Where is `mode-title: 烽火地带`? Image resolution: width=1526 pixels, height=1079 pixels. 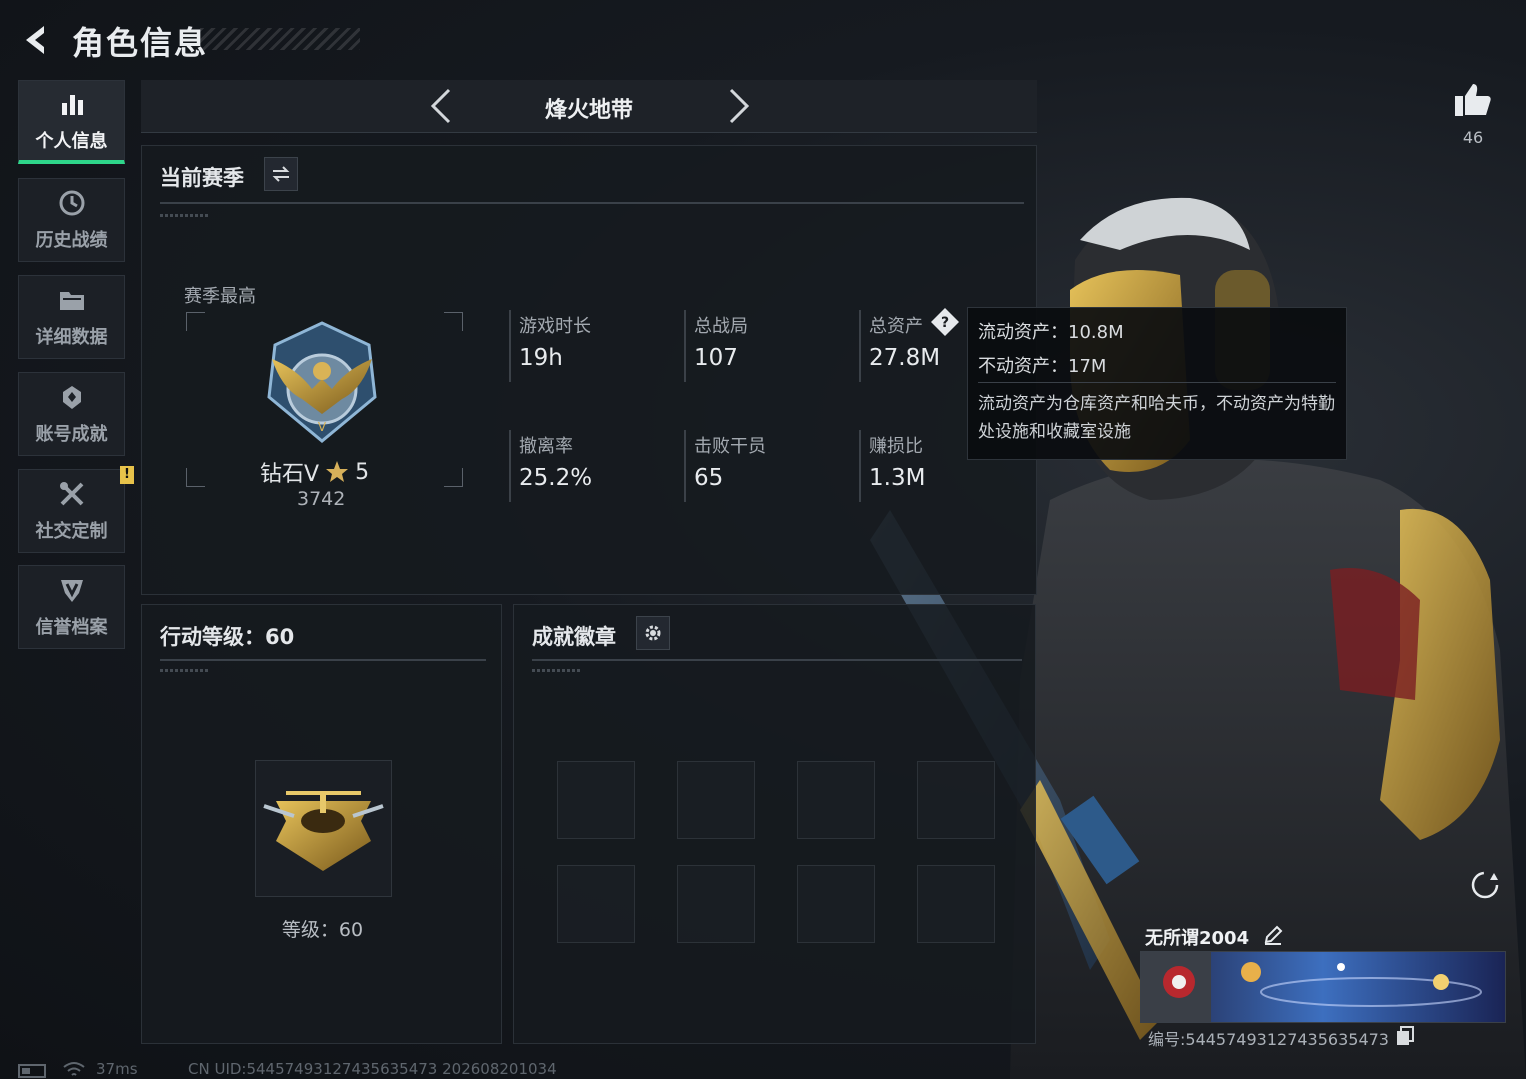 mode-title: 烽火地带 is located at coordinates (588, 110).